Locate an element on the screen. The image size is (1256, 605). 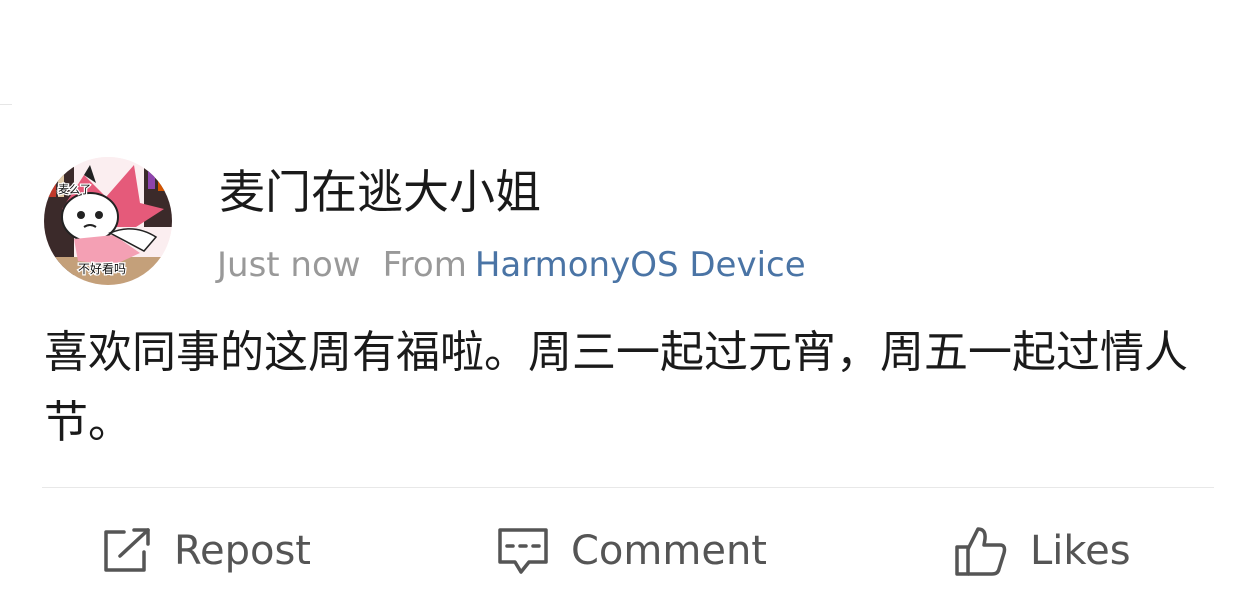
action-divider is located at coordinates (628, 487).